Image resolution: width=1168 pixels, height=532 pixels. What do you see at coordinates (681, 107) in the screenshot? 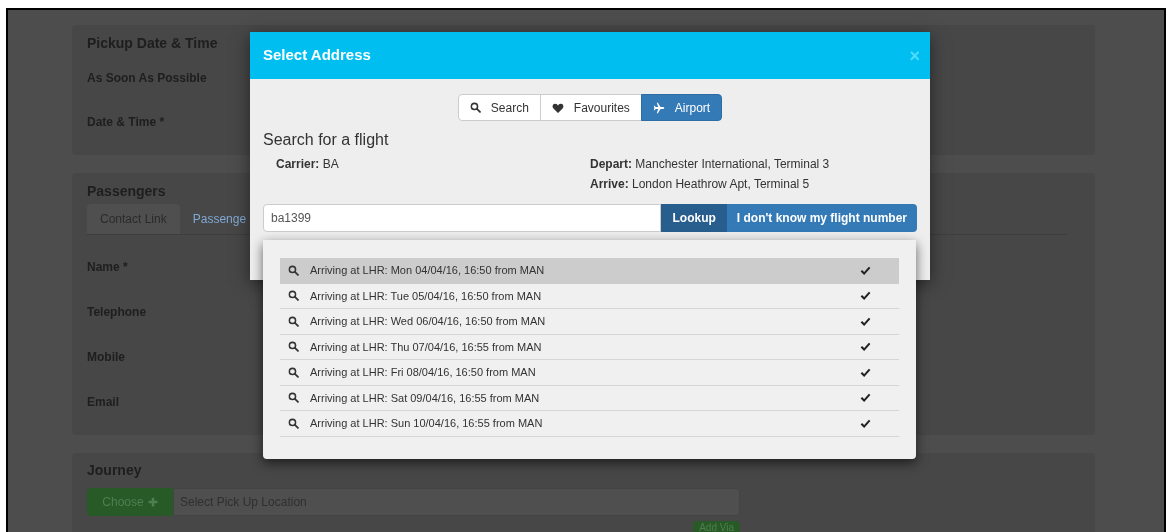
I see `address-tab: Airport` at bounding box center [681, 107].